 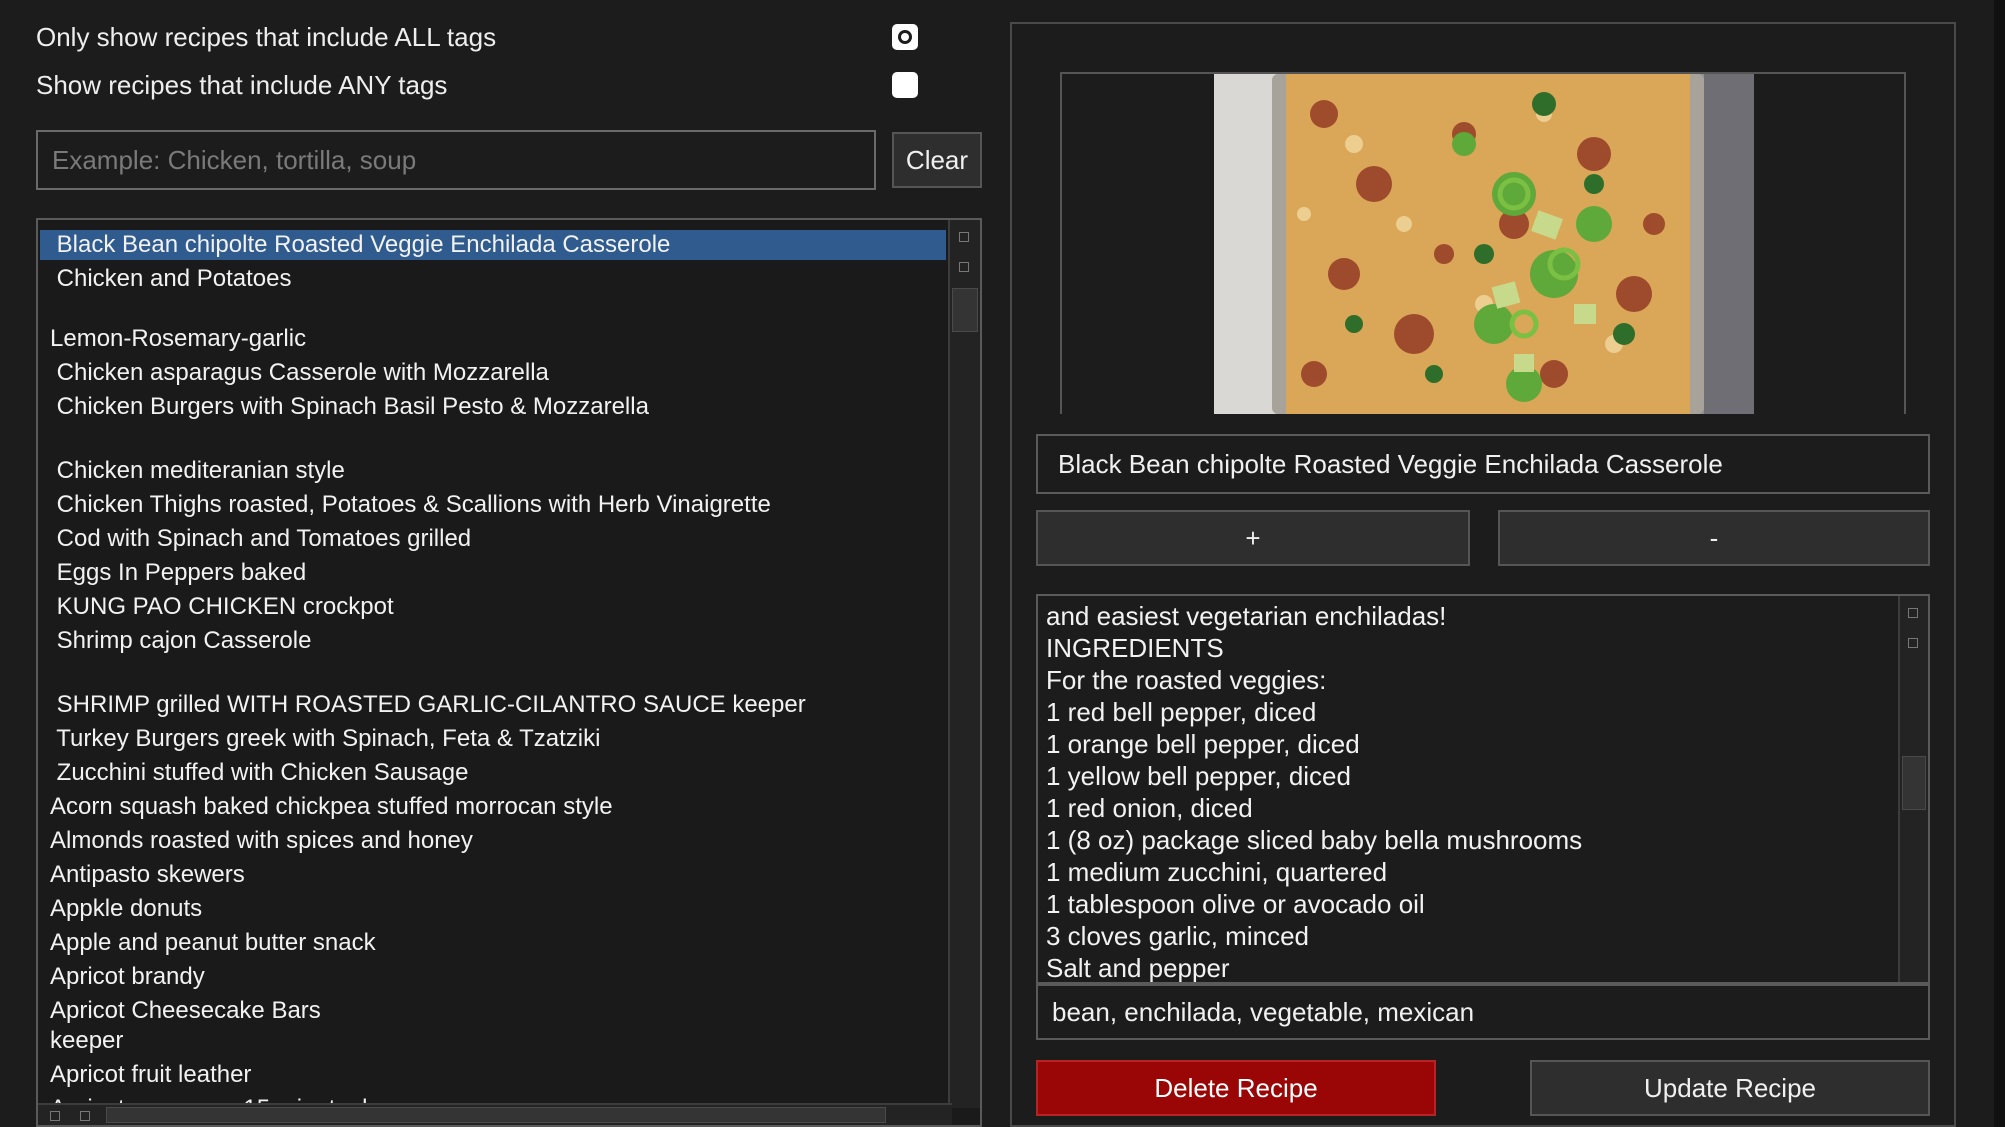 What do you see at coordinates (937, 160) in the screenshot?
I see `clear-button: Clear` at bounding box center [937, 160].